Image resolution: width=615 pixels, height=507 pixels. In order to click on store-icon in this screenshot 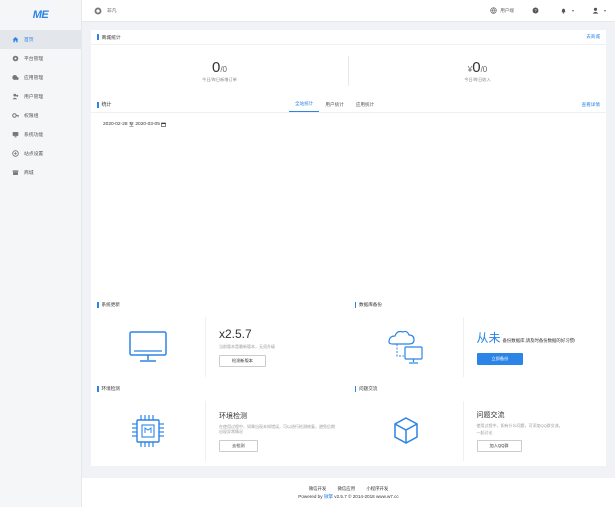, I will do `click(15, 172)`.